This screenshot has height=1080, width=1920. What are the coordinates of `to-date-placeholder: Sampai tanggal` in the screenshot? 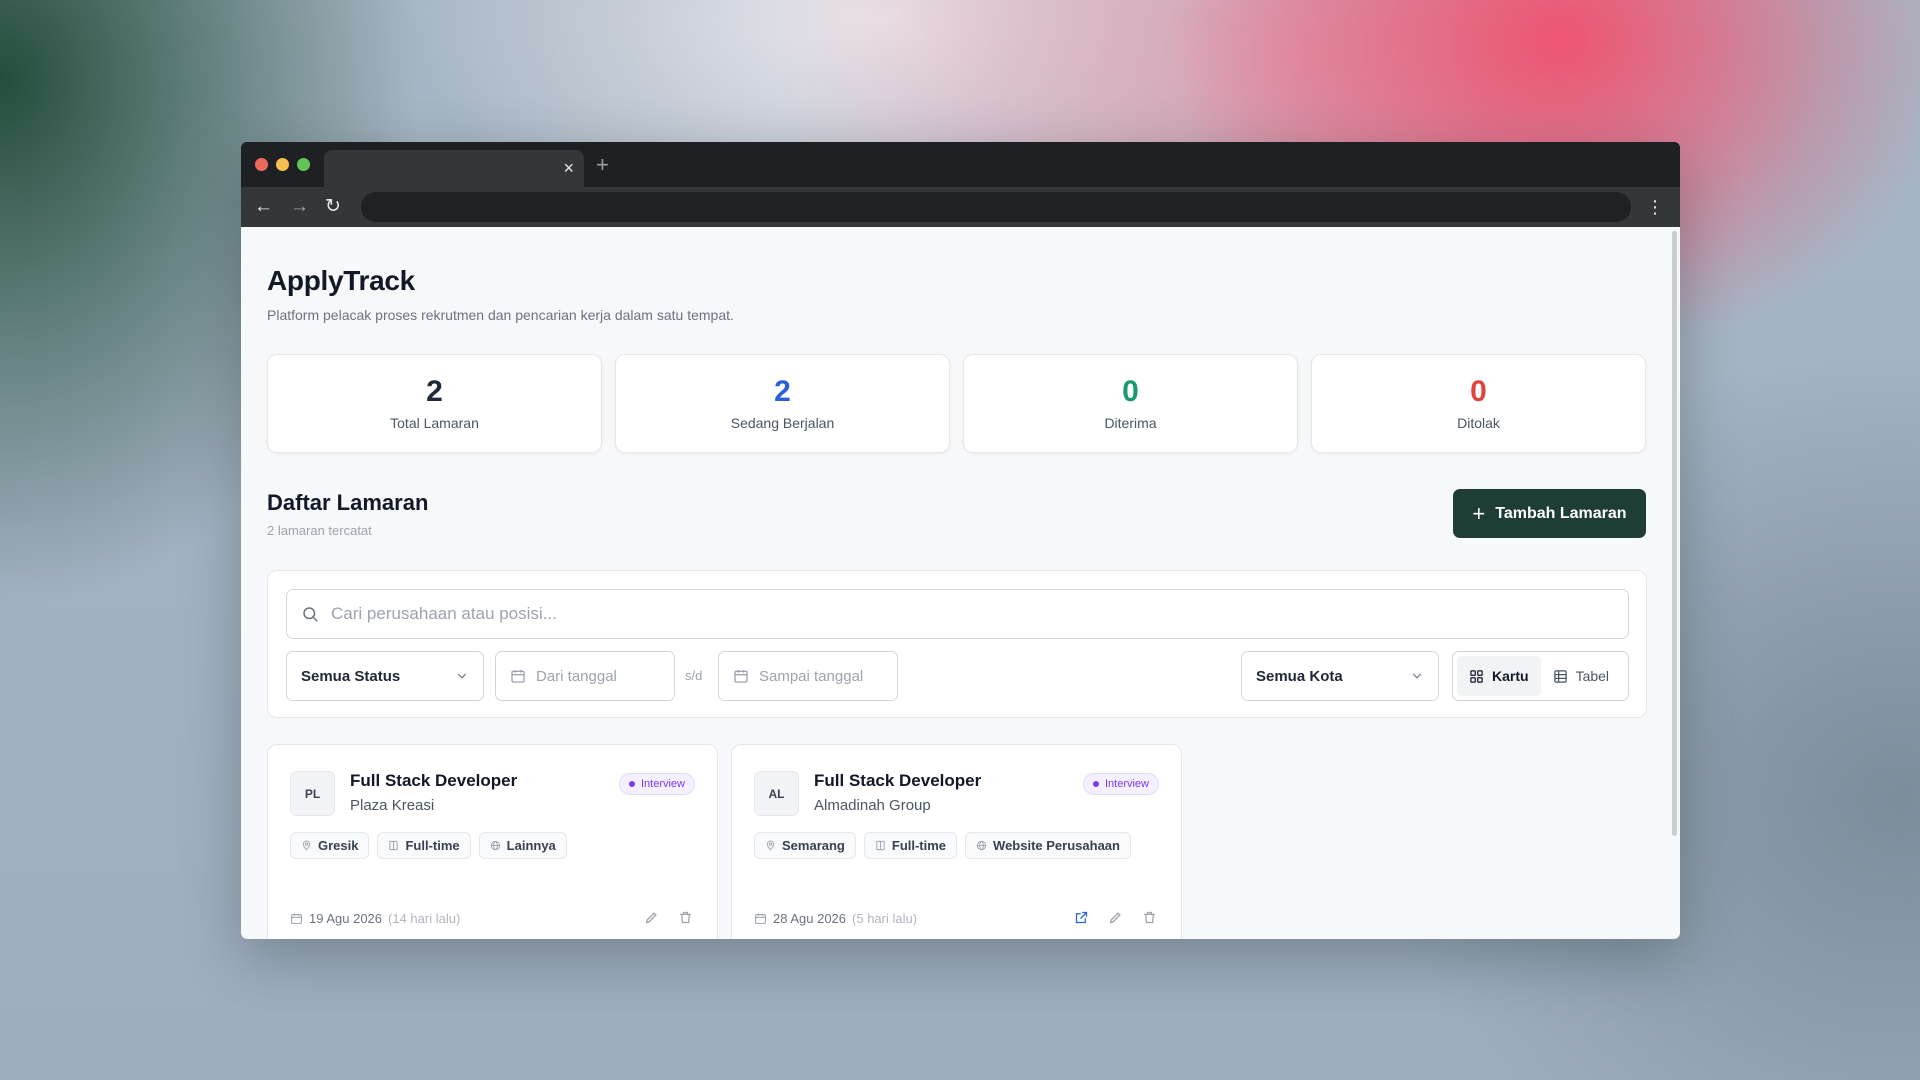 It's located at (811, 676).